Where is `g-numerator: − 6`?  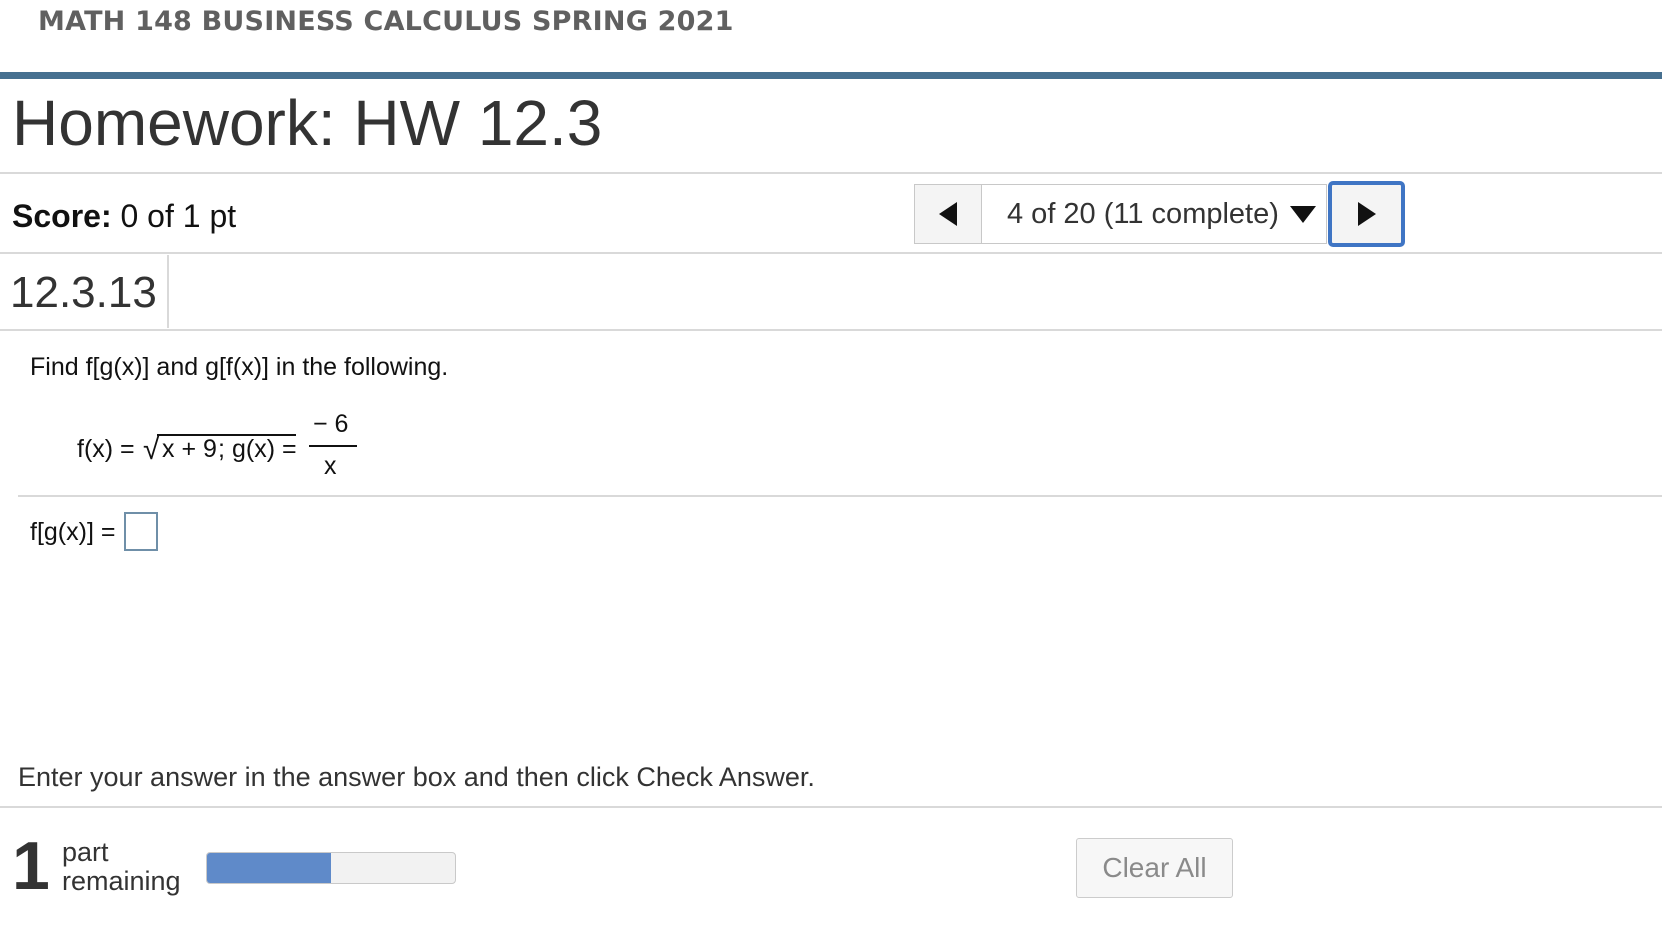 g-numerator: − 6 is located at coordinates (331, 424).